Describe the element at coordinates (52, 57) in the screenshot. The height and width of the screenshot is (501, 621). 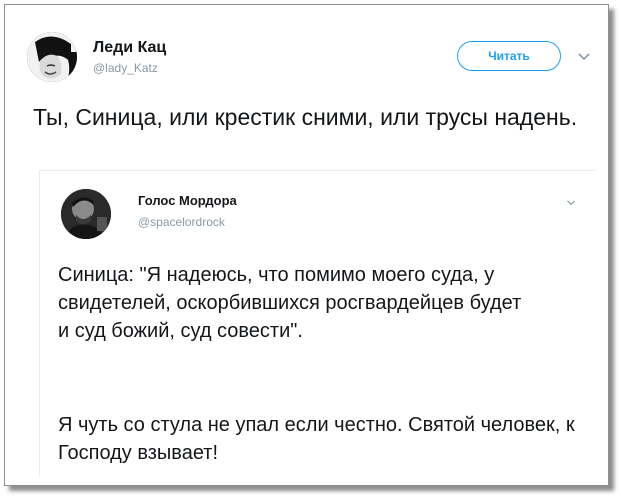
I see `author-avatar` at that location.